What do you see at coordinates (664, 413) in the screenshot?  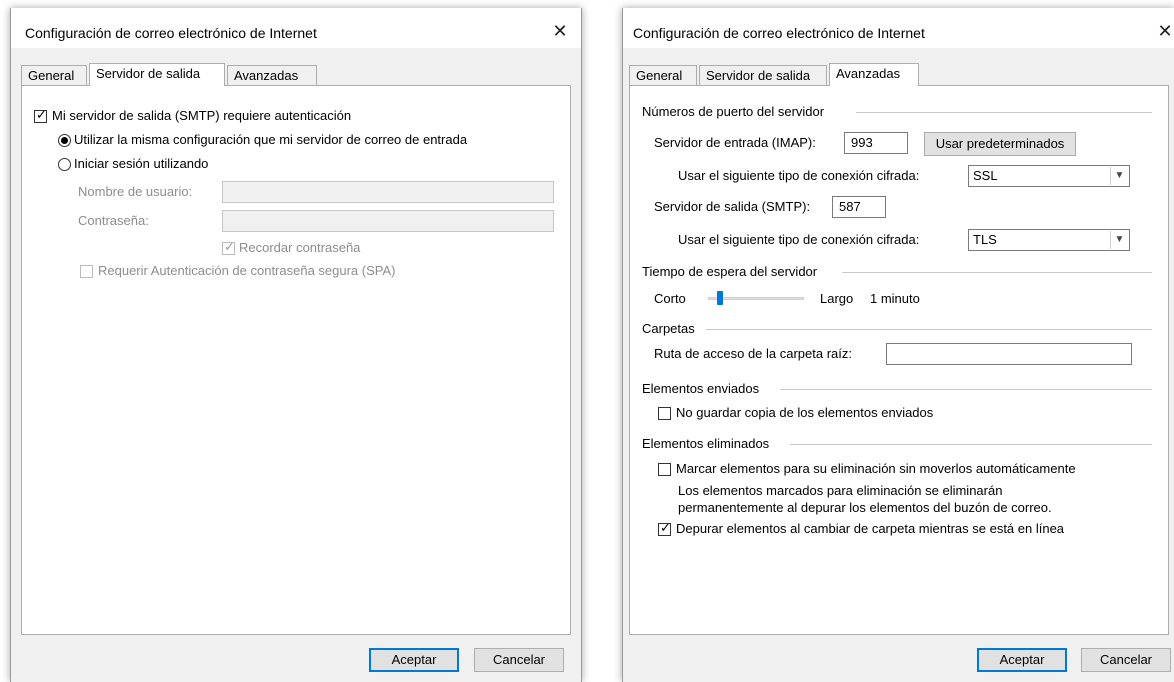 I see `no-save-sent-checkbox` at bounding box center [664, 413].